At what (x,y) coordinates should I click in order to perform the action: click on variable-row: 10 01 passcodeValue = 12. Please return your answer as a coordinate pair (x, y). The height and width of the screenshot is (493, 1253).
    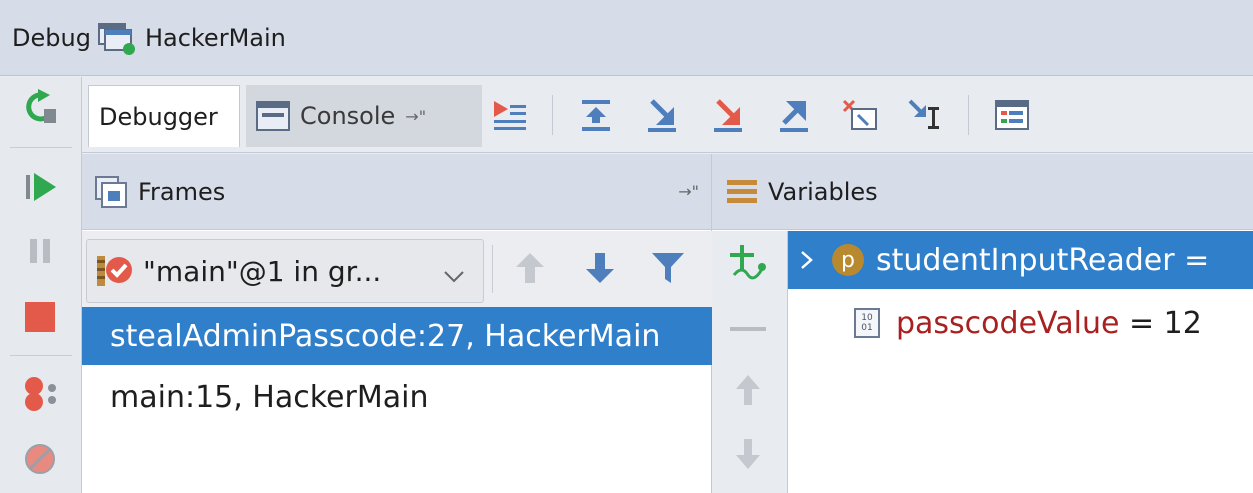
    Looking at the image, I should click on (1020, 323).